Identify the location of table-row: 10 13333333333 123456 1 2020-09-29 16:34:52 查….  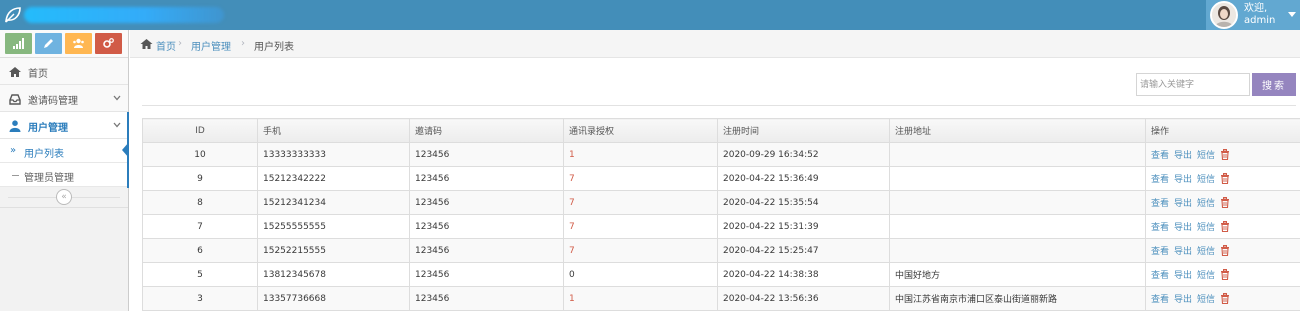
(721, 154).